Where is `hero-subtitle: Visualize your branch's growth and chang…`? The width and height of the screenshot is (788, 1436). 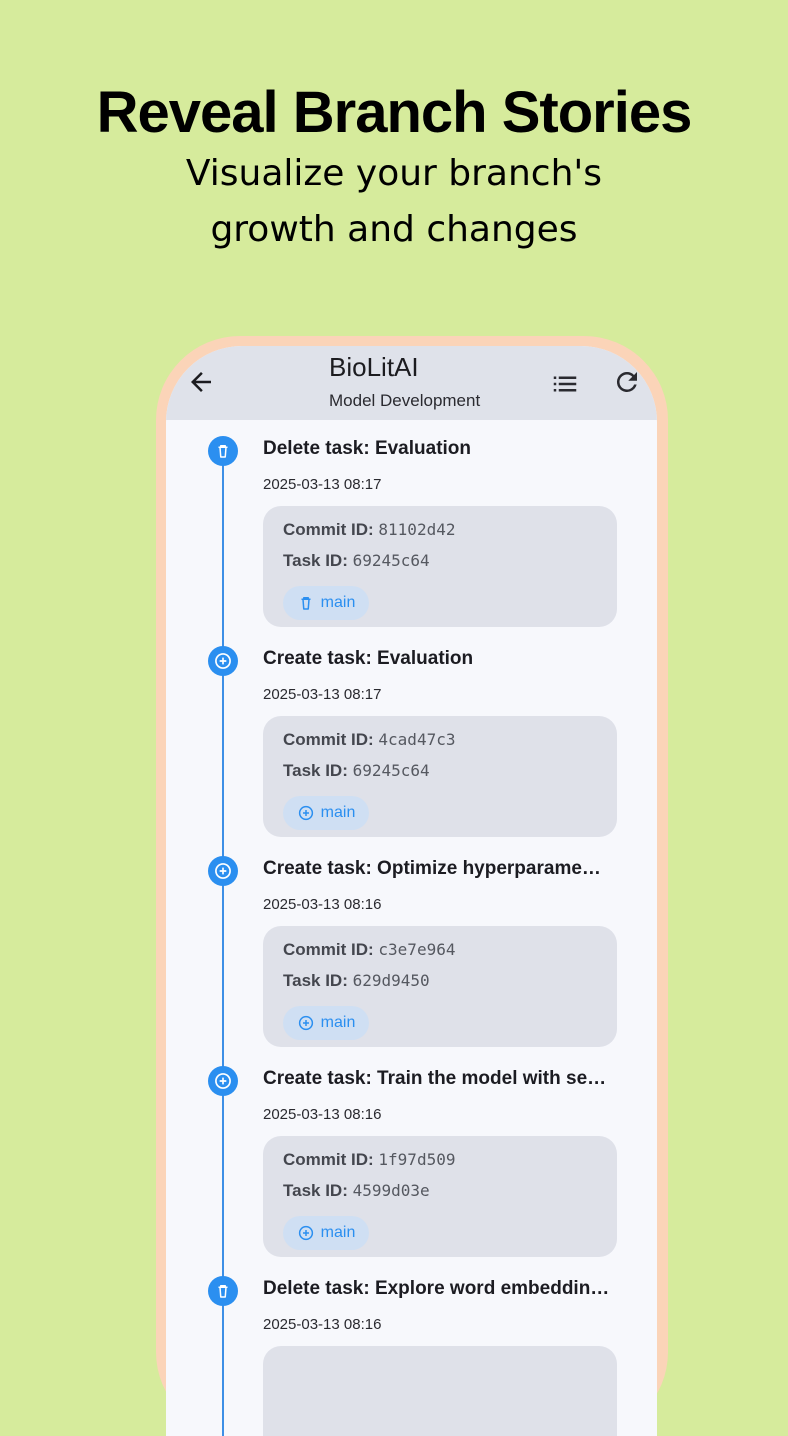 hero-subtitle: Visualize your branch's growth and chang… is located at coordinates (394, 202).